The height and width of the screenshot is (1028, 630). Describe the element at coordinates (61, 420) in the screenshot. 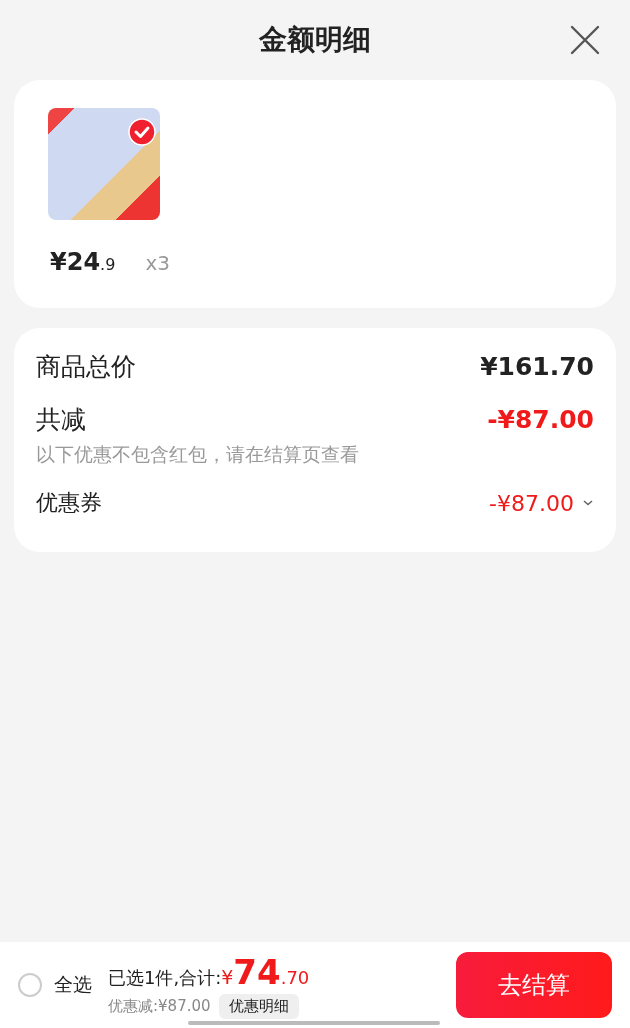

I see `summary-label: 共减` at that location.